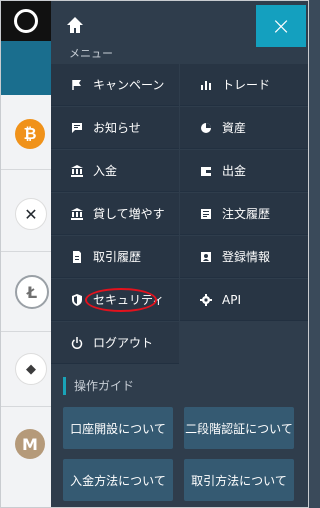  Describe the element at coordinates (206, 214) in the screenshot. I see `list-icon` at that location.